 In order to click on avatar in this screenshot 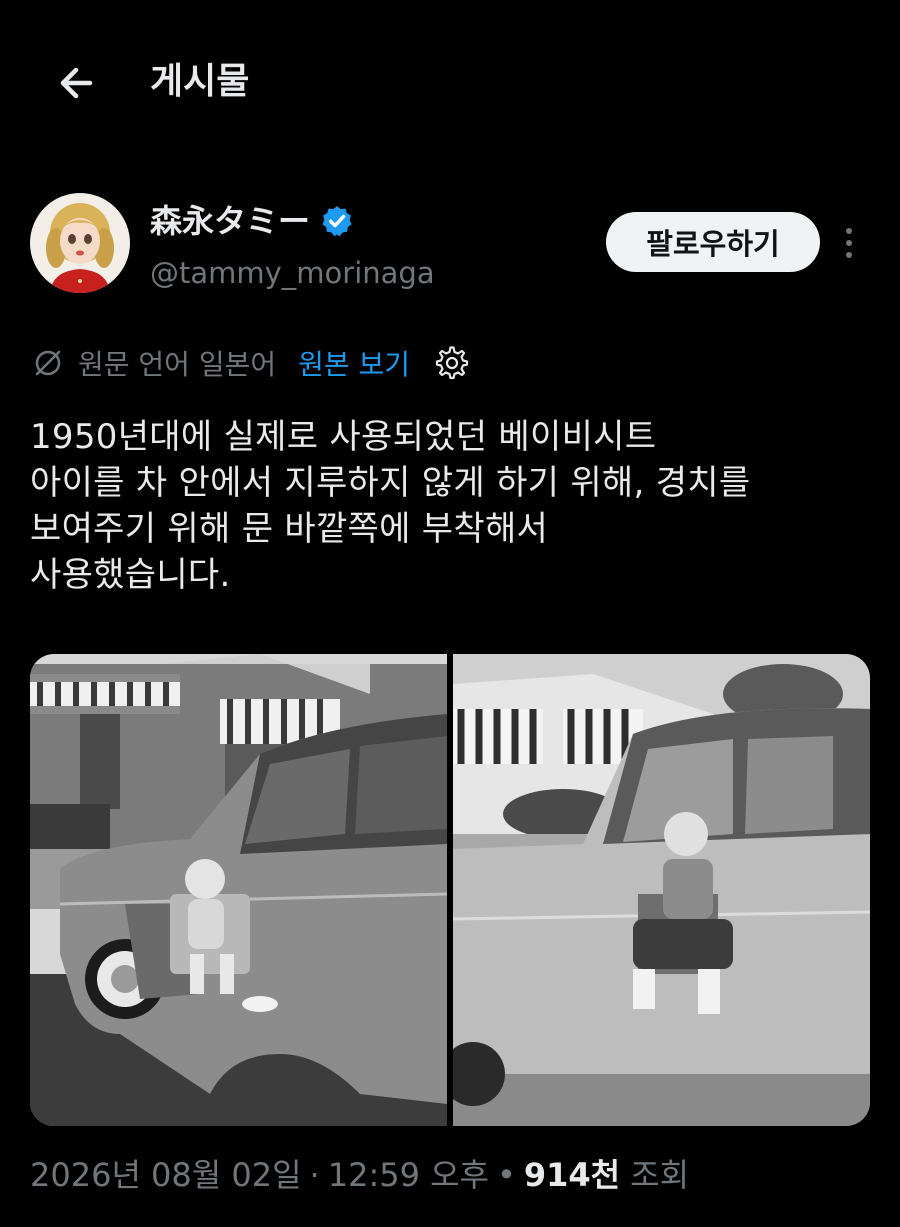, I will do `click(80, 243)`.